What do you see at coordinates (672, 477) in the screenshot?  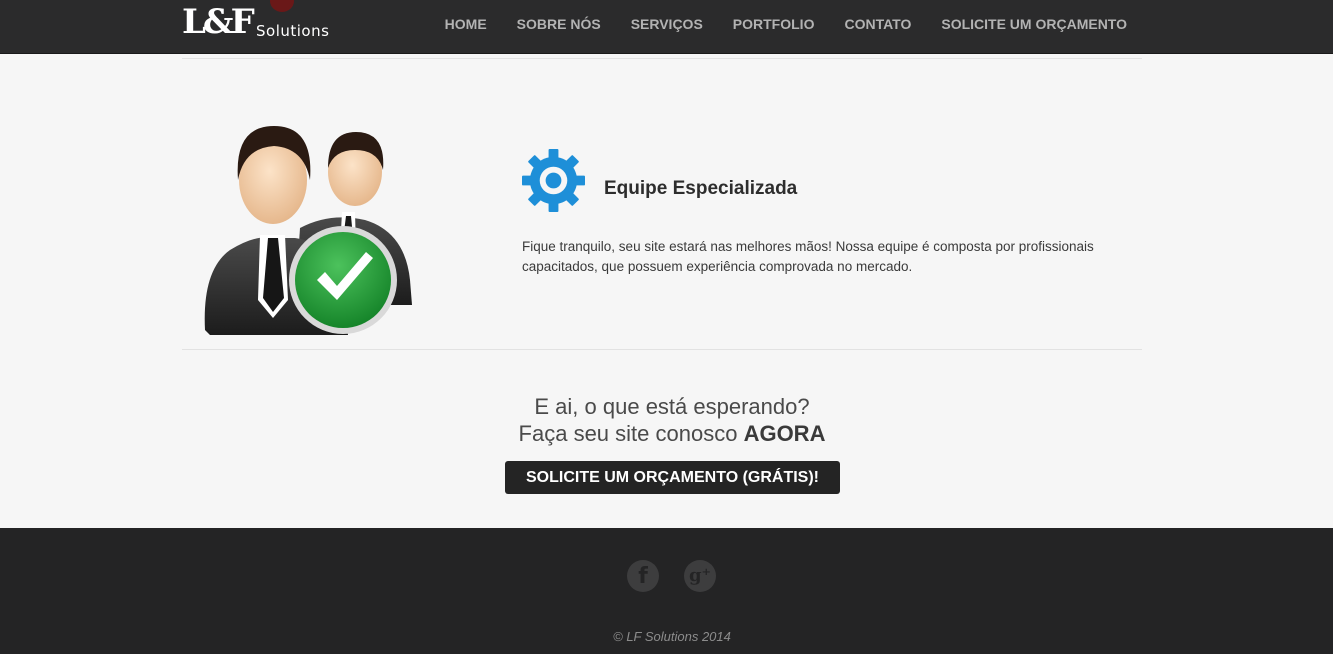 I see `request-quote-button: SOLICITE UM ORÇAMENTO (GRÁTIS)!` at bounding box center [672, 477].